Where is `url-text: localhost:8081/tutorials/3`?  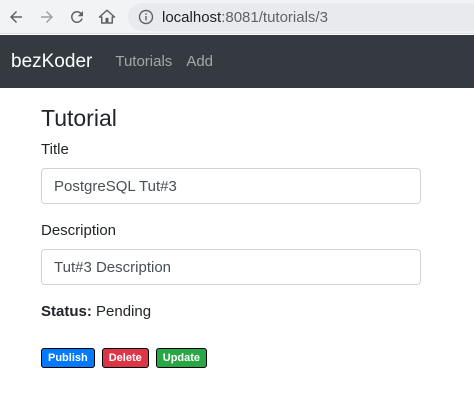 url-text: localhost:8081/tutorials/3 is located at coordinates (245, 17).